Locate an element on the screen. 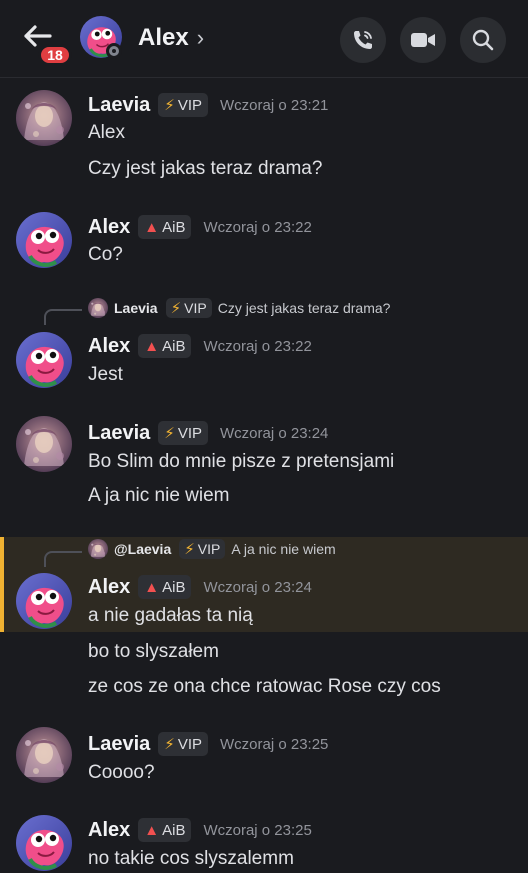 The image size is (528, 873). reply-preview: Laevia ⚡ VIP Czy jest jakas teraz drama? is located at coordinates (239, 308).